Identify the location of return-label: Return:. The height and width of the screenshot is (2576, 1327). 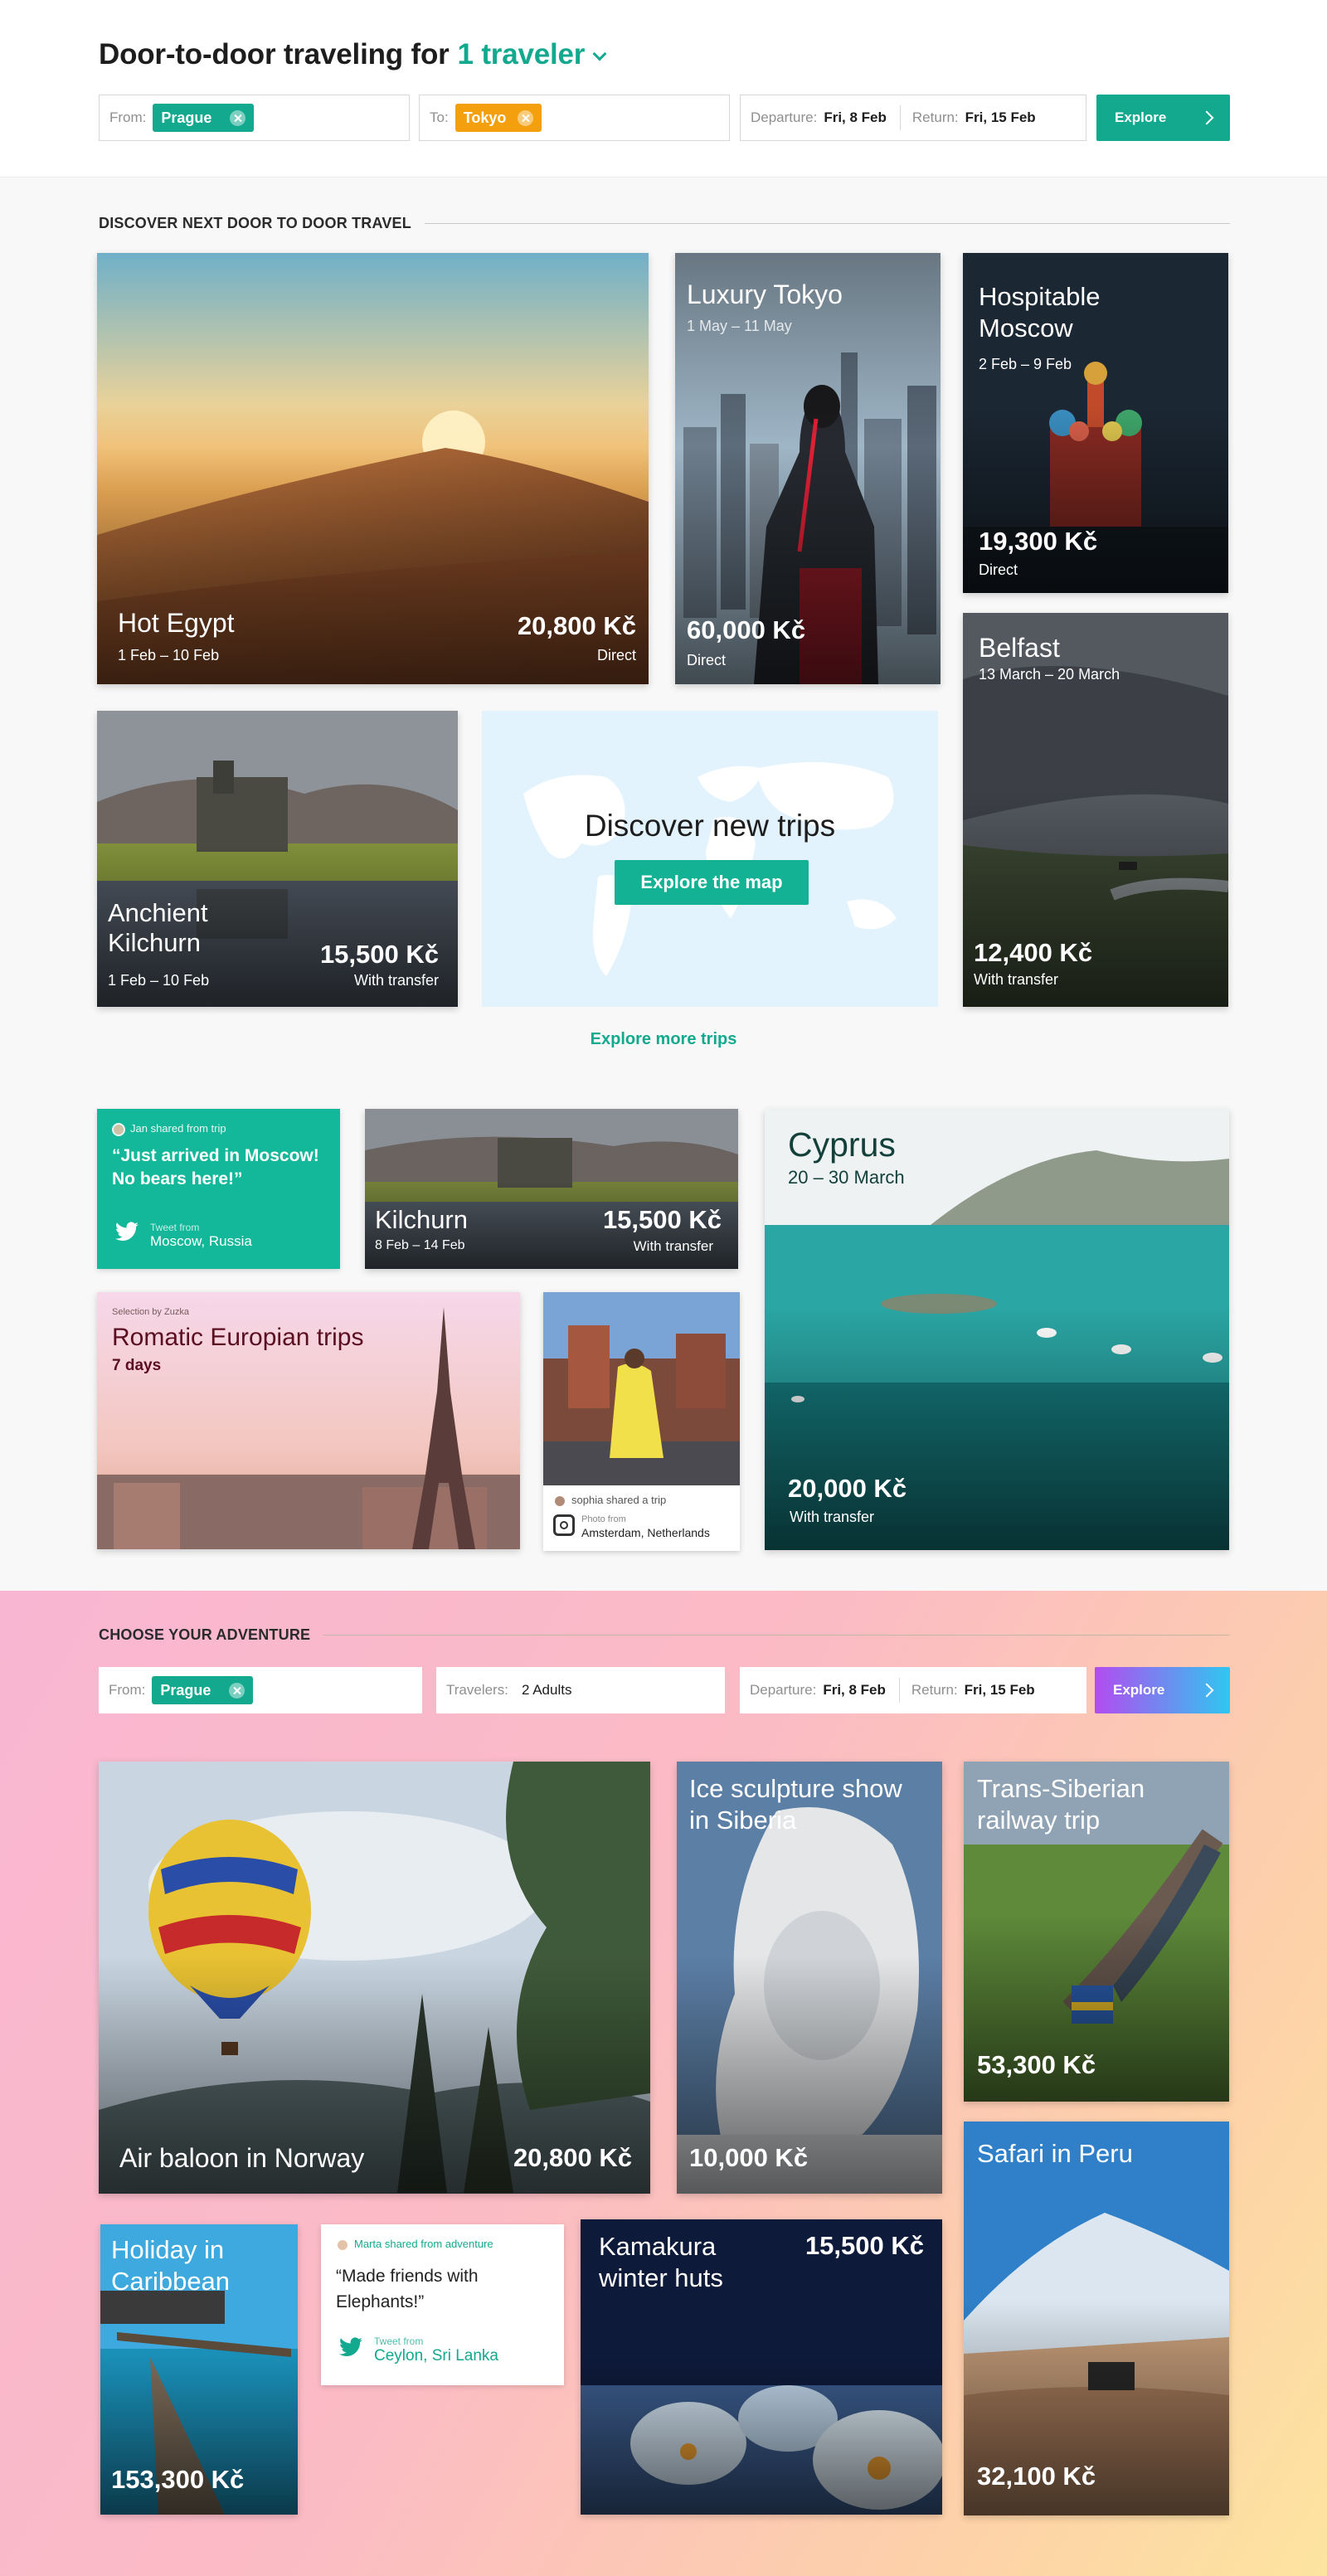
(935, 117).